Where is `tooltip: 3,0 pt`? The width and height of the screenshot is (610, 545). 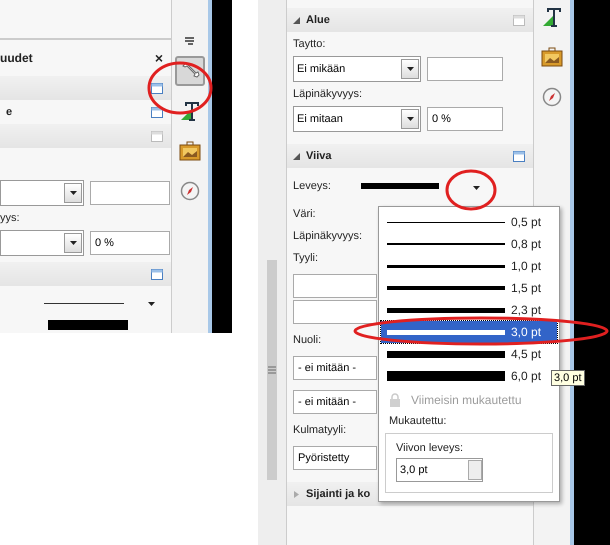
tooltip: 3,0 pt is located at coordinates (568, 378).